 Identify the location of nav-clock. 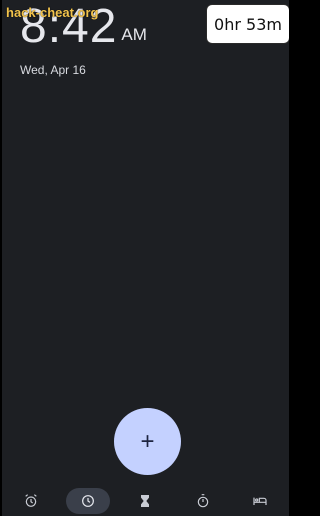
(88, 501).